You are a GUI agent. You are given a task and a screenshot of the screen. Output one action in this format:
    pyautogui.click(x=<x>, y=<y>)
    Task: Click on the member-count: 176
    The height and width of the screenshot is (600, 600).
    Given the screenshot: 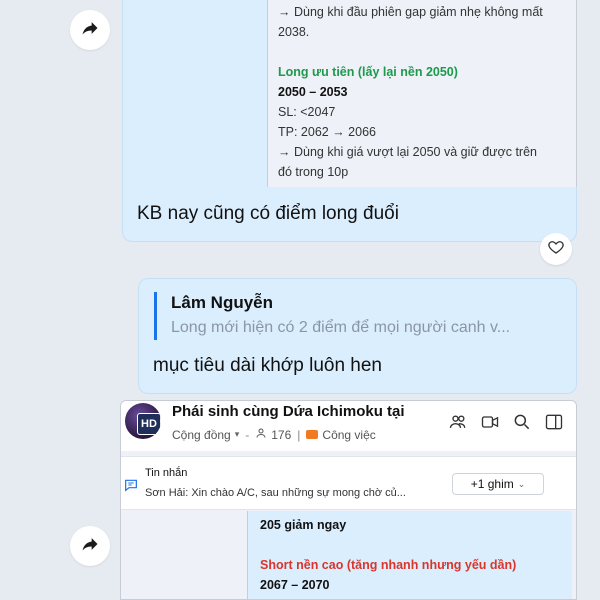 What is the action you would take?
    pyautogui.click(x=281, y=434)
    